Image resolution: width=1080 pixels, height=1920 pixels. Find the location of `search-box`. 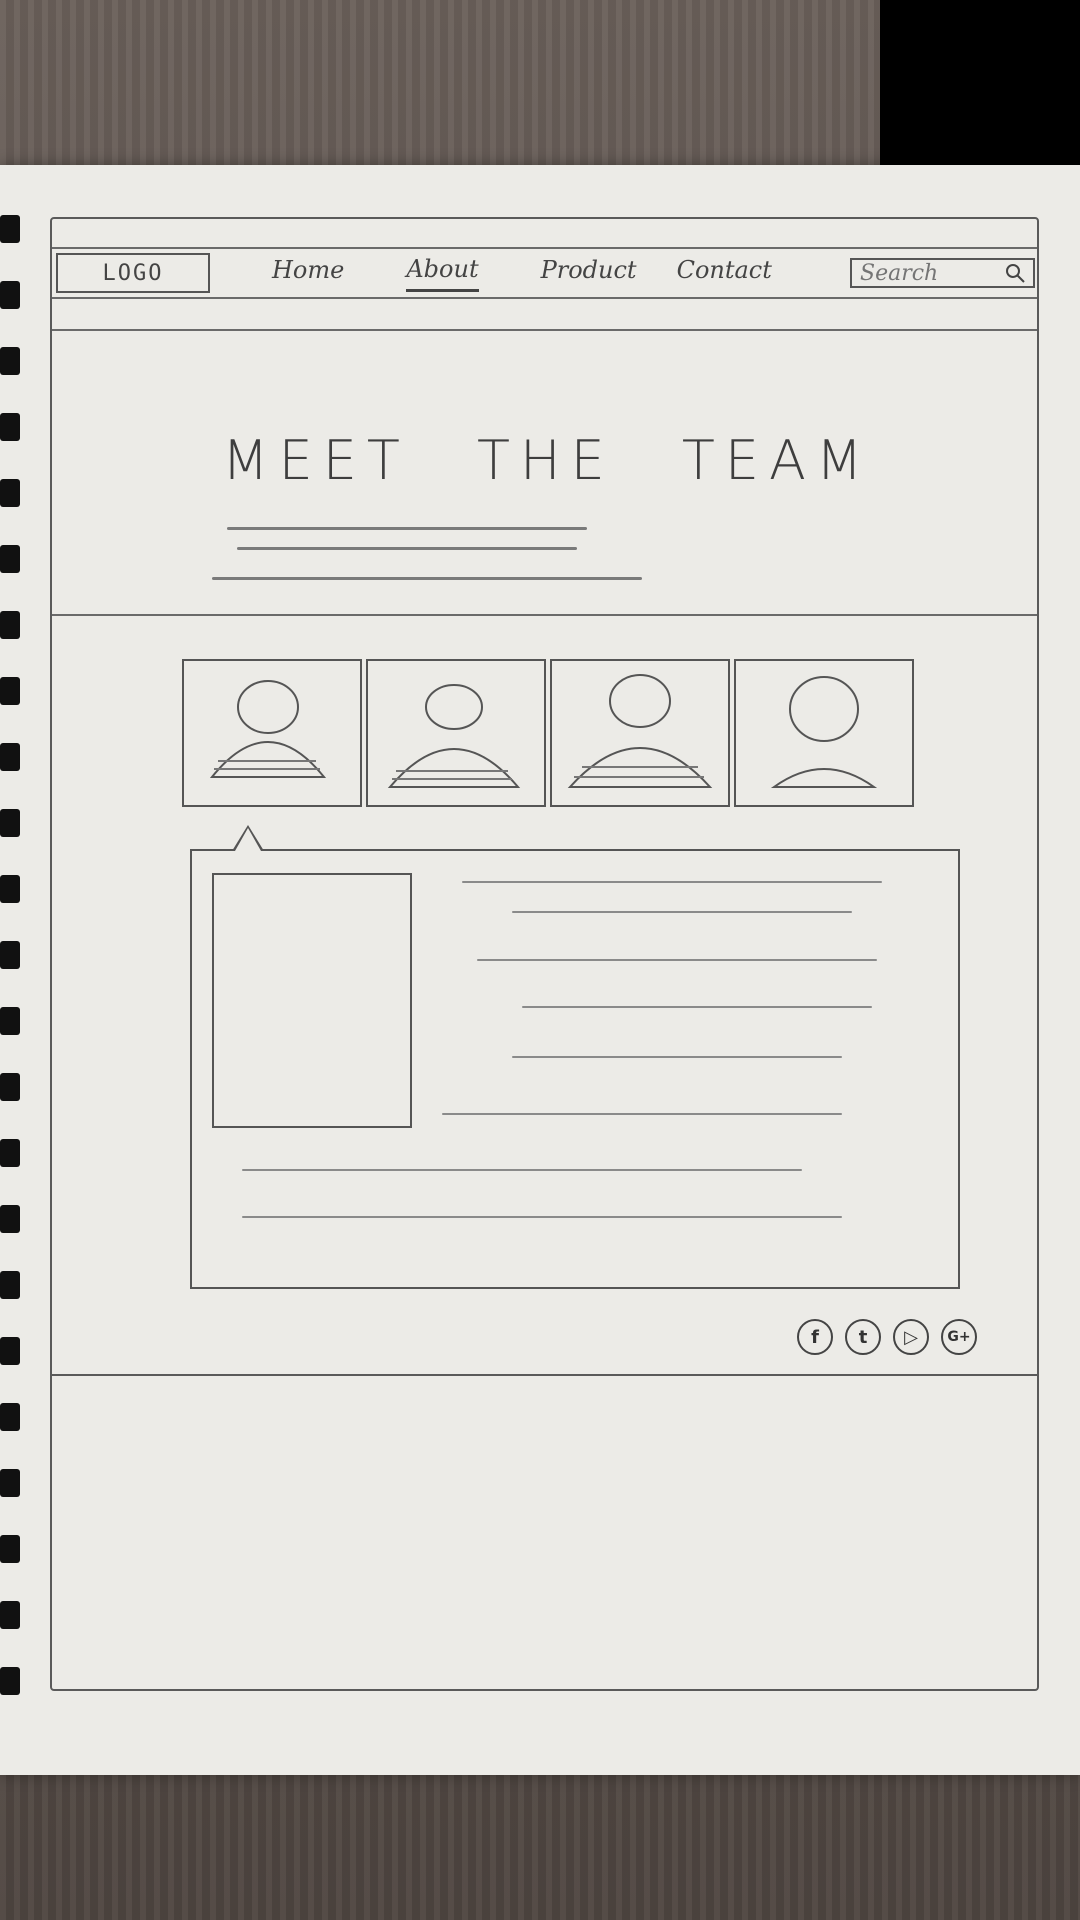

search-box is located at coordinates (942, 273).